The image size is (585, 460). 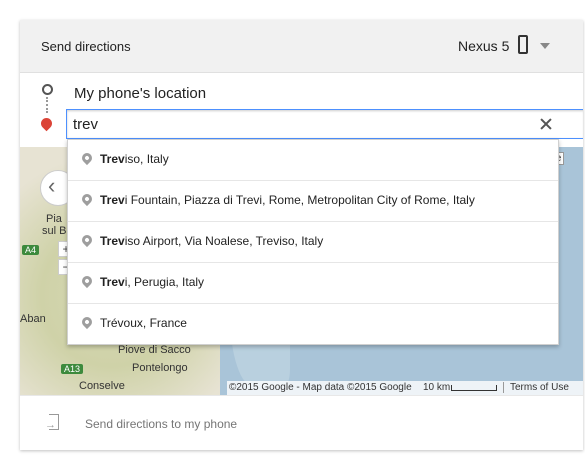 I want to click on suggestion-item: Trevi, Perugia, Italy, so click(x=313, y=282).